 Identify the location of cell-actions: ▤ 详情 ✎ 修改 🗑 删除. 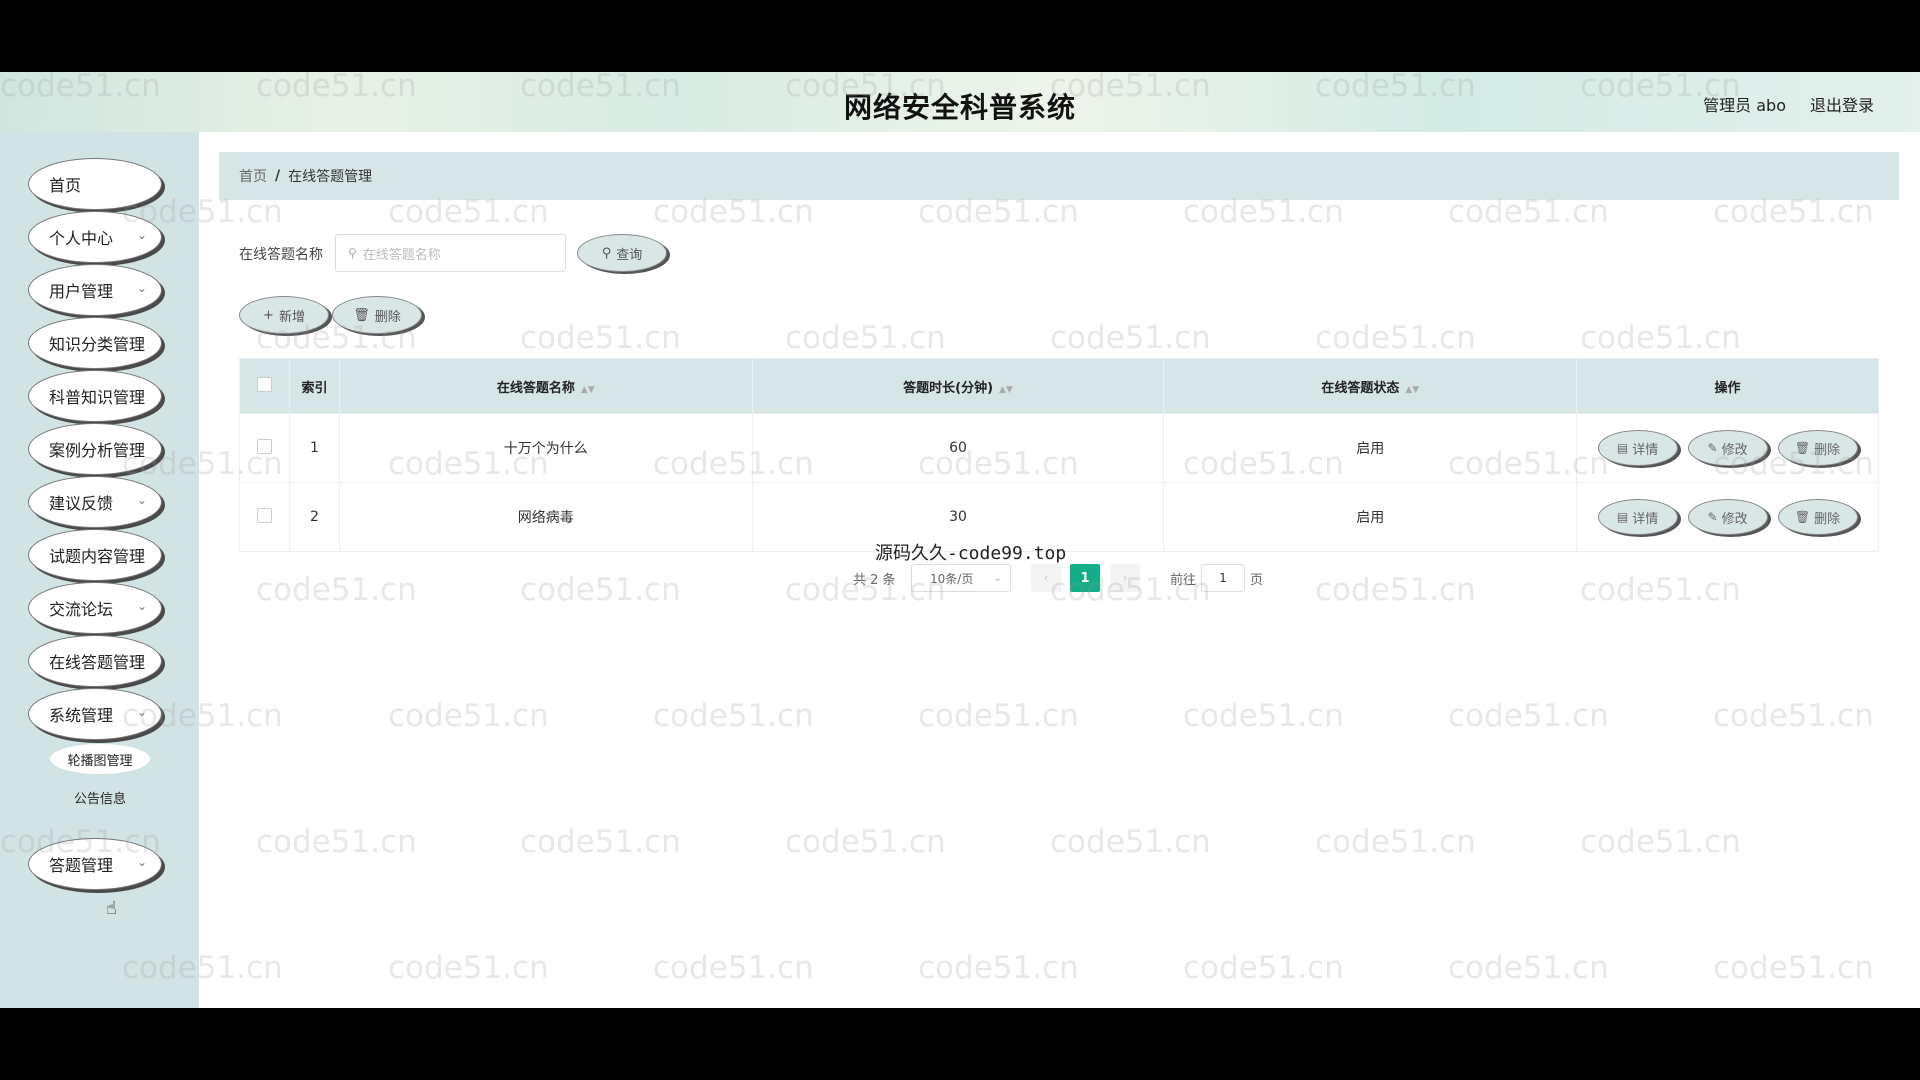
(1727, 448).